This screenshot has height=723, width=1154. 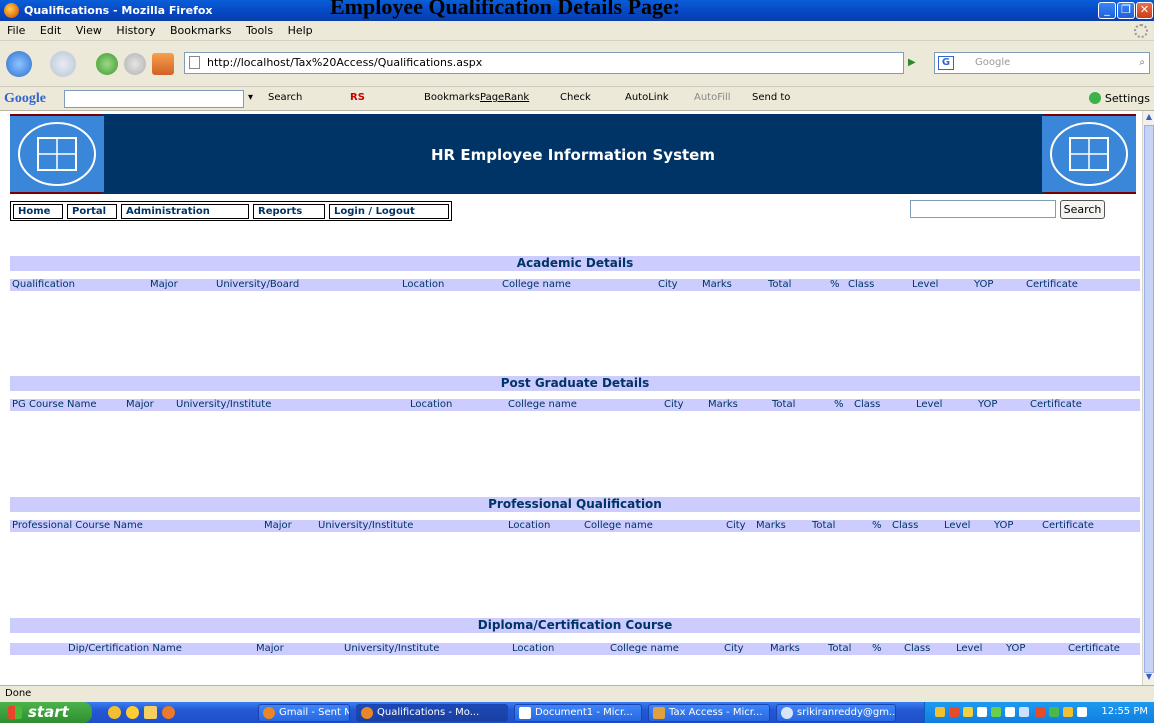 I want to click on menu-file: File, so click(x=16, y=31).